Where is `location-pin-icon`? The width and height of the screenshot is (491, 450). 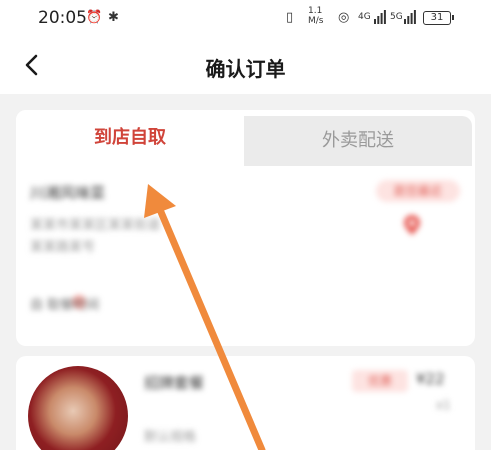 location-pin-icon is located at coordinates (412, 225).